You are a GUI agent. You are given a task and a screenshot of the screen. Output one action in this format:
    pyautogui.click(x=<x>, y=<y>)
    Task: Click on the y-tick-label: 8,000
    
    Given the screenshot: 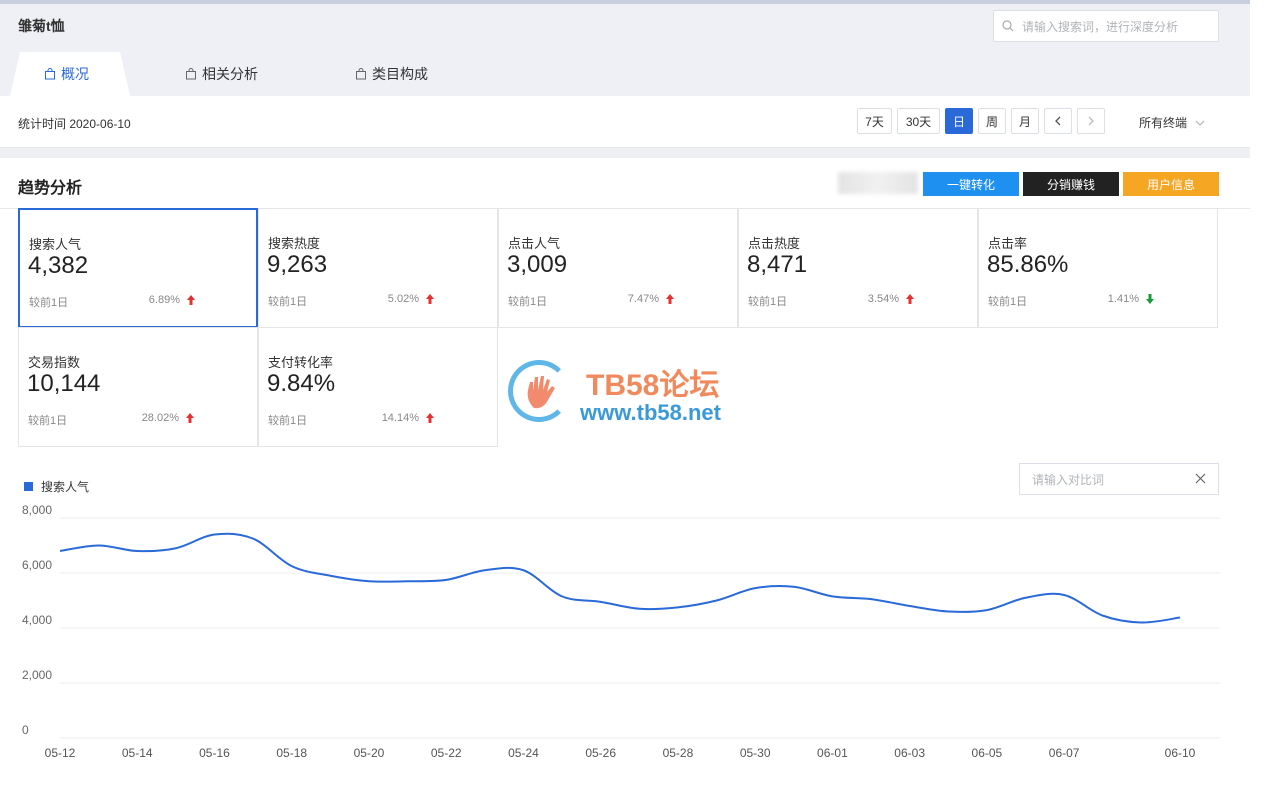 What is the action you would take?
    pyautogui.click(x=37, y=510)
    